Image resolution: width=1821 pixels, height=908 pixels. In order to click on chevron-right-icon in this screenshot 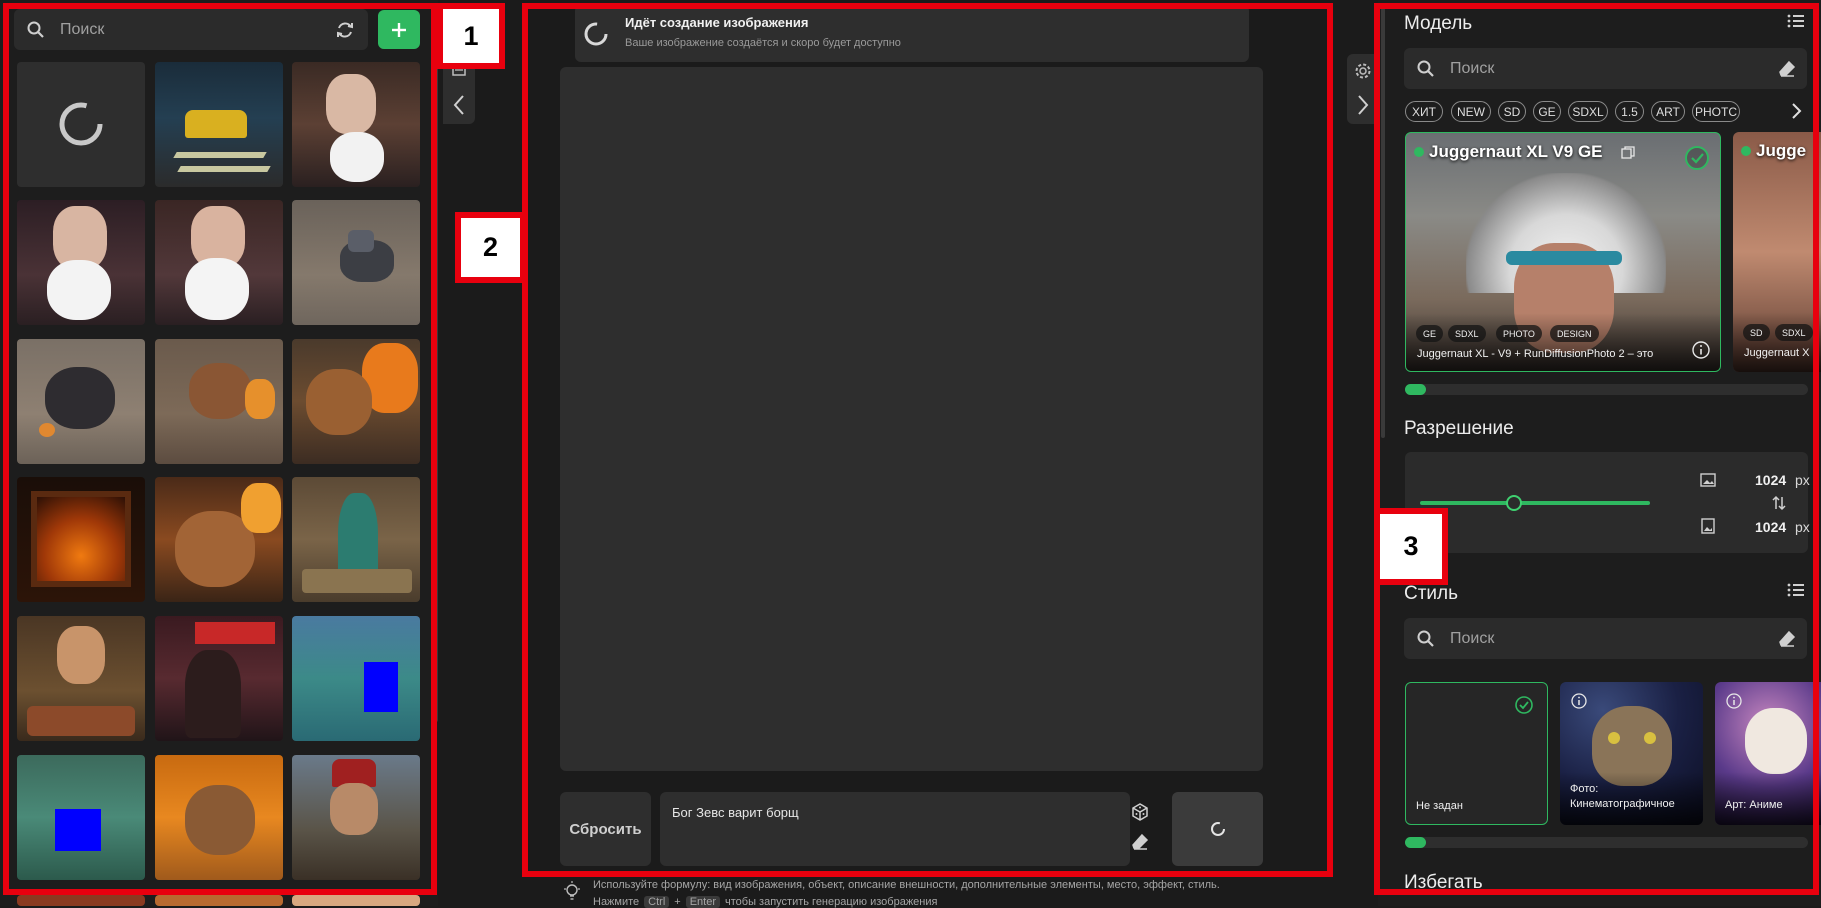, I will do `click(1363, 105)`.